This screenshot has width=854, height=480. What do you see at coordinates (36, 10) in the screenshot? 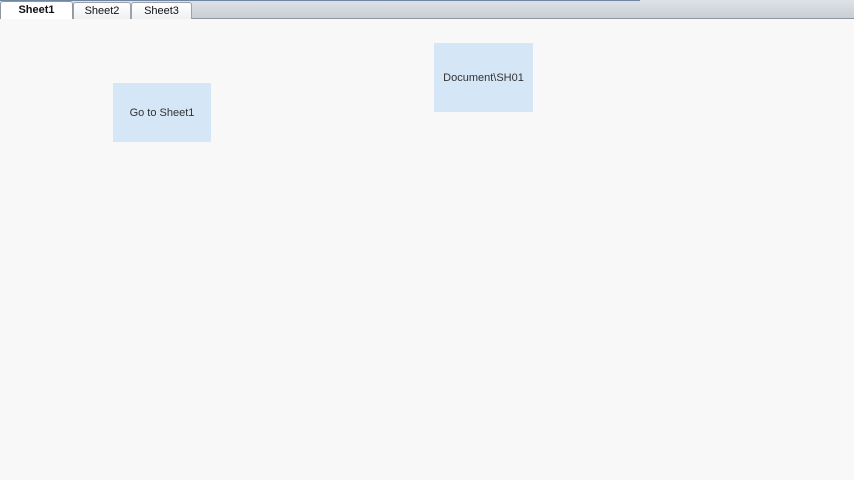
I see `tab-sheet1: Sheet1` at bounding box center [36, 10].